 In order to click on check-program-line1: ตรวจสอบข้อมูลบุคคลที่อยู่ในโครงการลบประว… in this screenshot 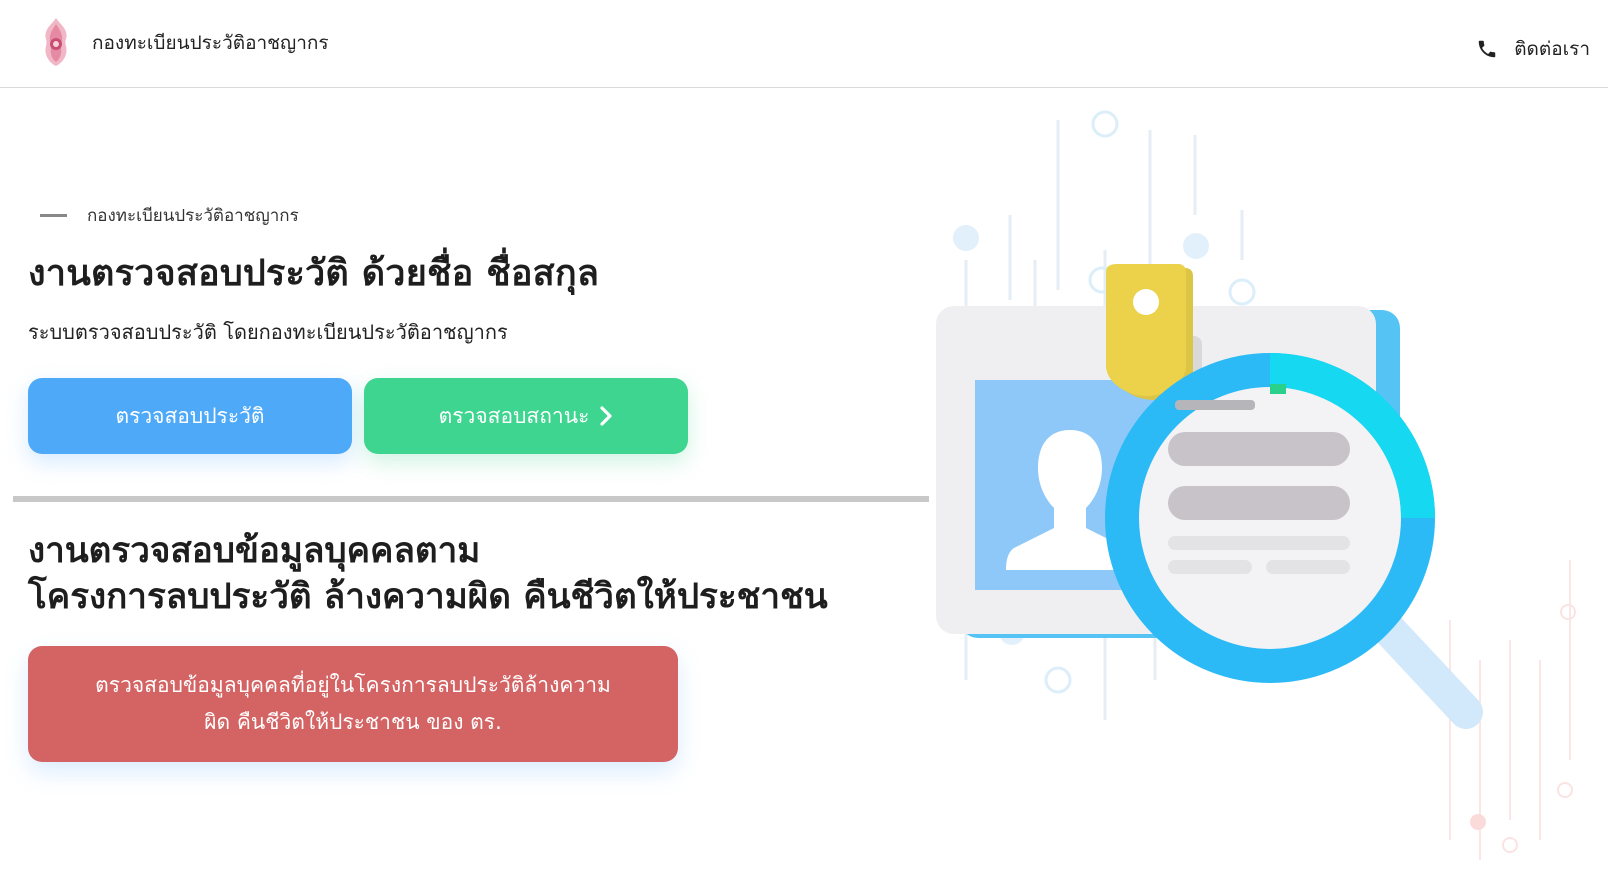, I will do `click(353, 685)`.